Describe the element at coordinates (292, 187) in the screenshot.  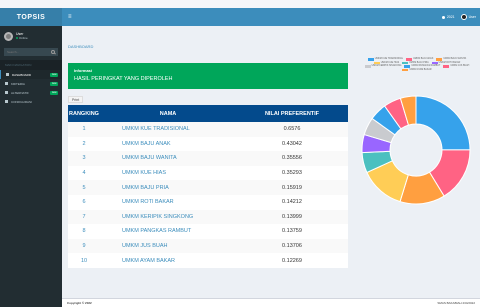
I see `row-value: 0.15919` at that location.